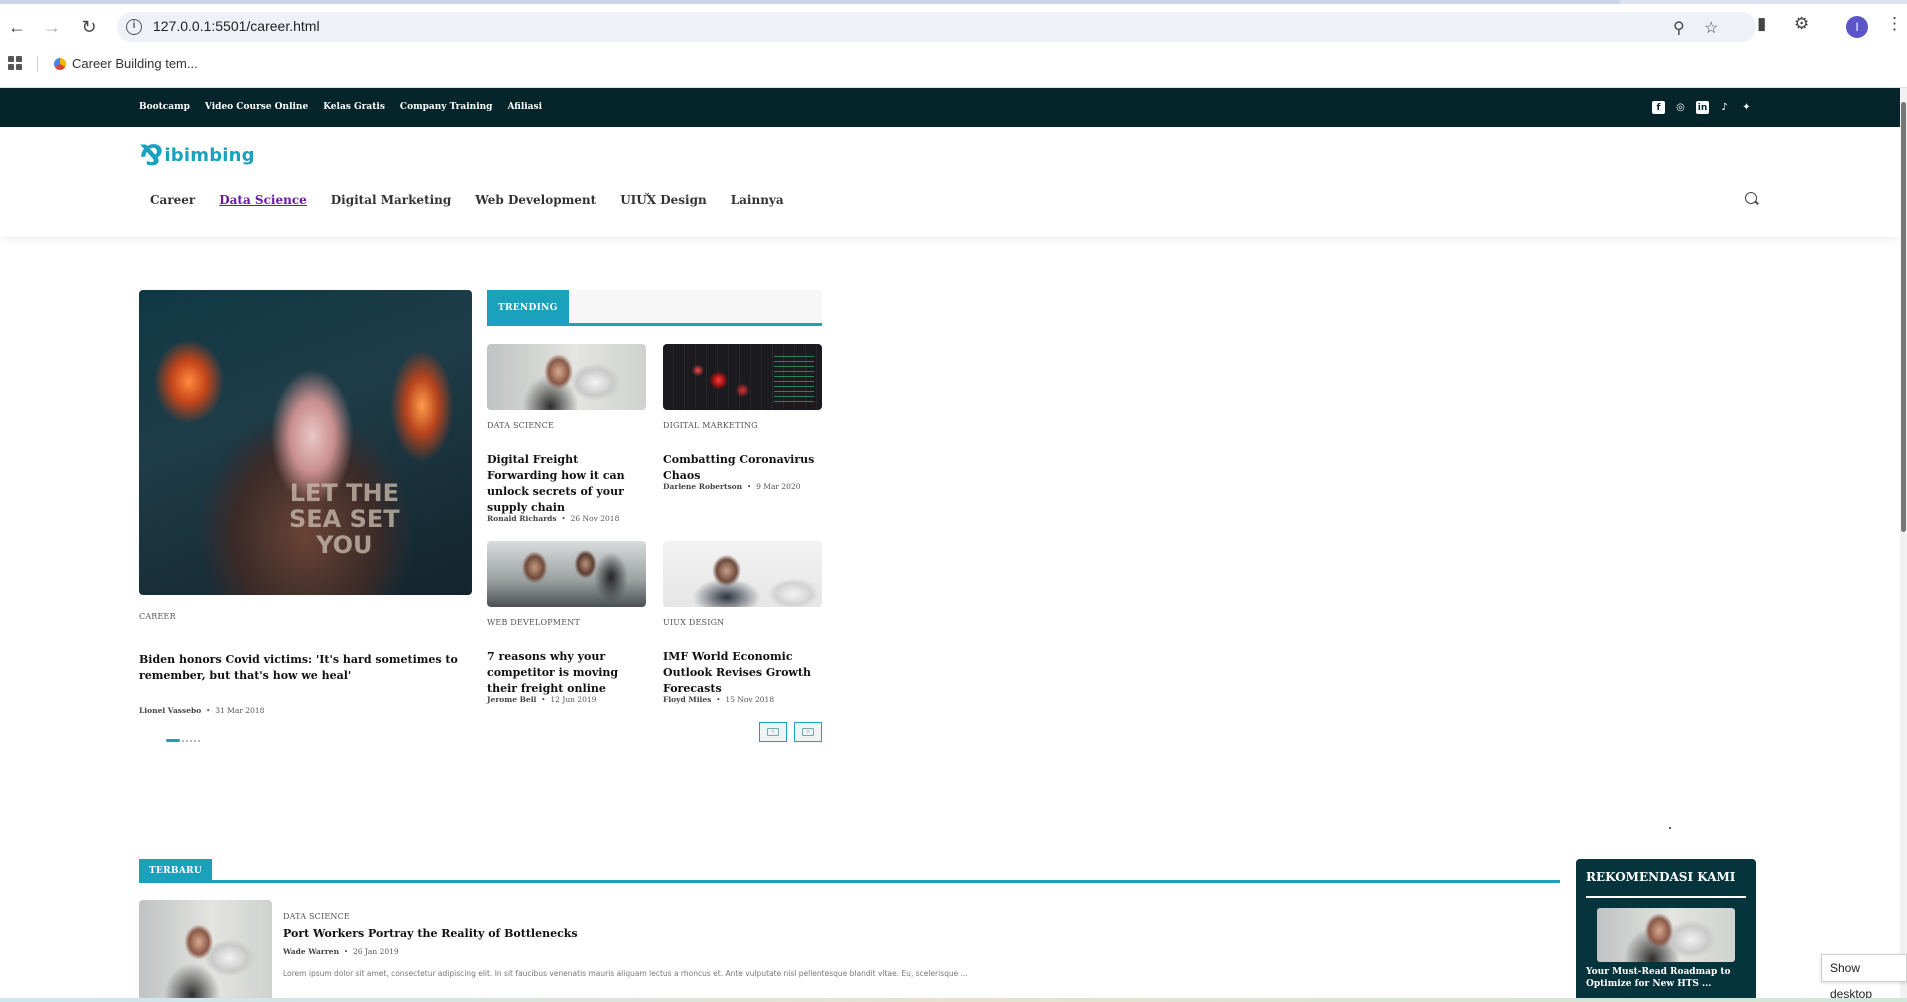 The width and height of the screenshot is (1907, 1002). What do you see at coordinates (176, 871) in the screenshot?
I see `terbaru-tab: TERBARU` at bounding box center [176, 871].